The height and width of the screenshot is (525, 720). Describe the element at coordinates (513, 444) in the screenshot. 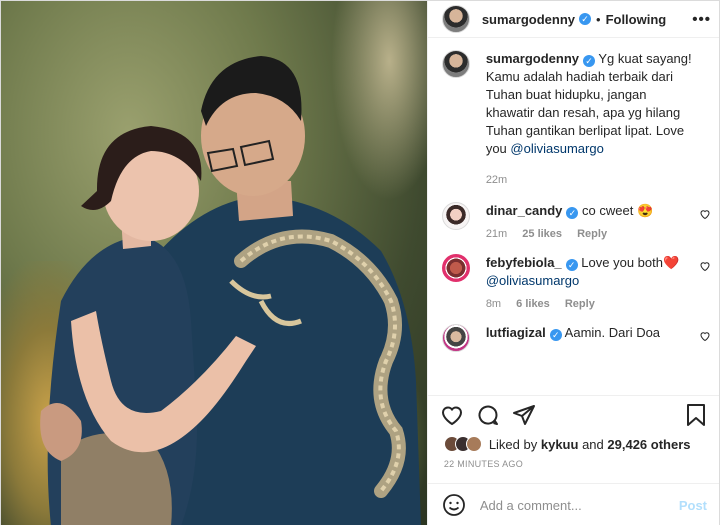

I see `likes-prefix: Liked by` at that location.